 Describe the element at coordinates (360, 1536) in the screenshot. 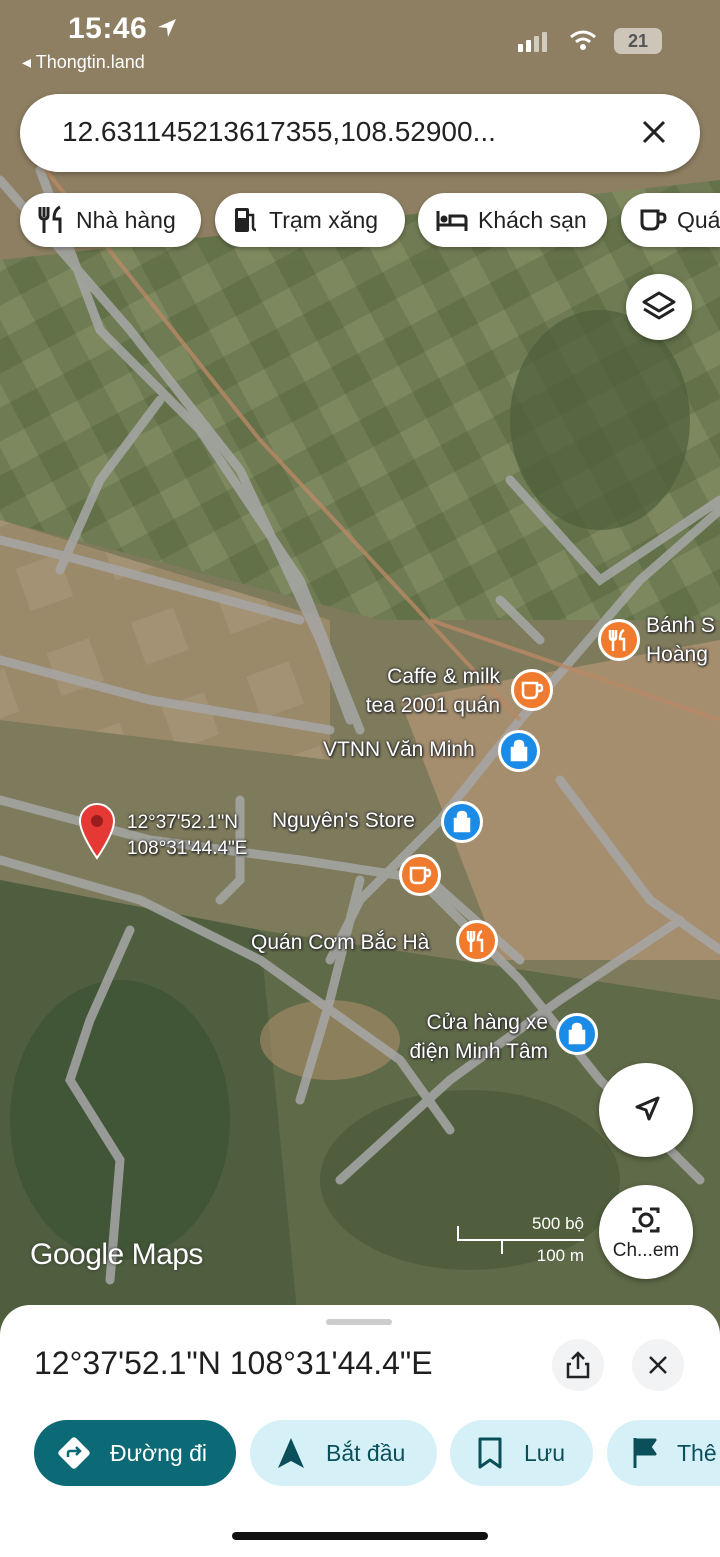

I see `home-indicator` at that location.